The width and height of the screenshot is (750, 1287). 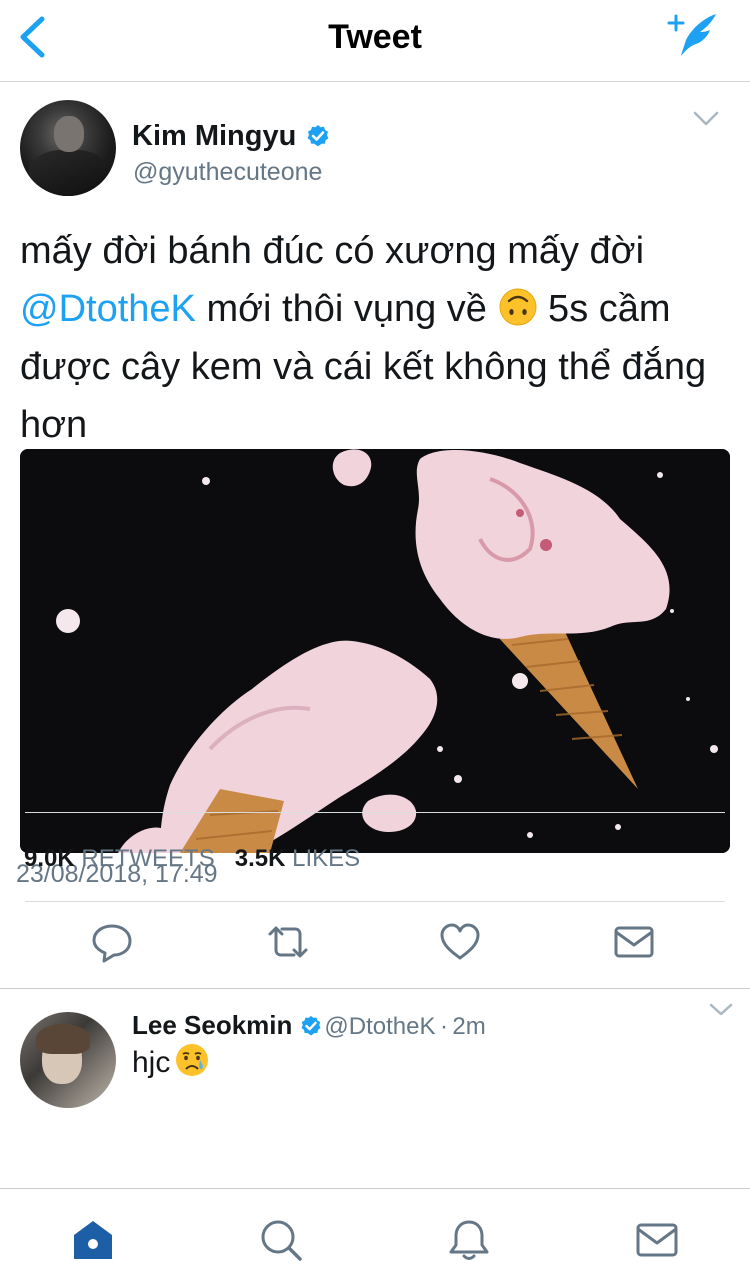 What do you see at coordinates (375, 37) in the screenshot?
I see `page-title: Tweet` at bounding box center [375, 37].